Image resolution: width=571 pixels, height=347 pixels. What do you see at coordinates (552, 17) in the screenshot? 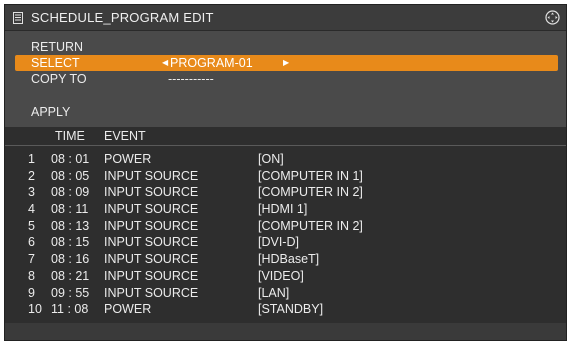
I see `exit-icon` at bounding box center [552, 17].